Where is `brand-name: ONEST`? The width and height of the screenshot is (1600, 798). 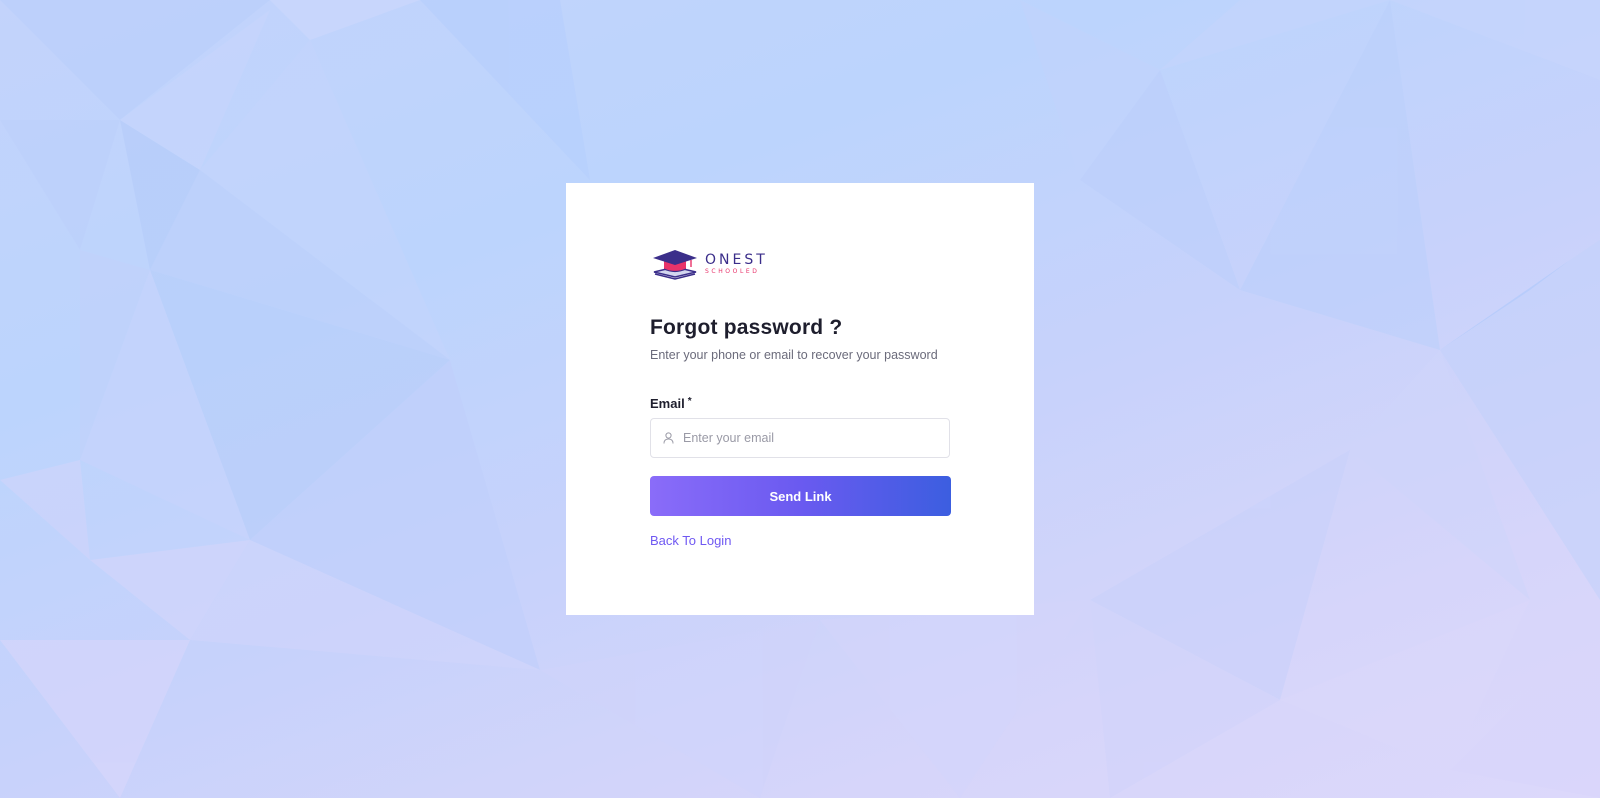
brand-name: ONEST is located at coordinates (736, 260).